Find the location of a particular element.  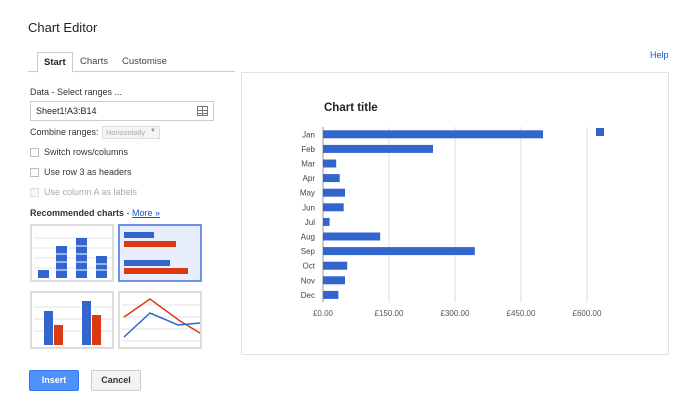

x-tick-label: £300.00 is located at coordinates (455, 313).